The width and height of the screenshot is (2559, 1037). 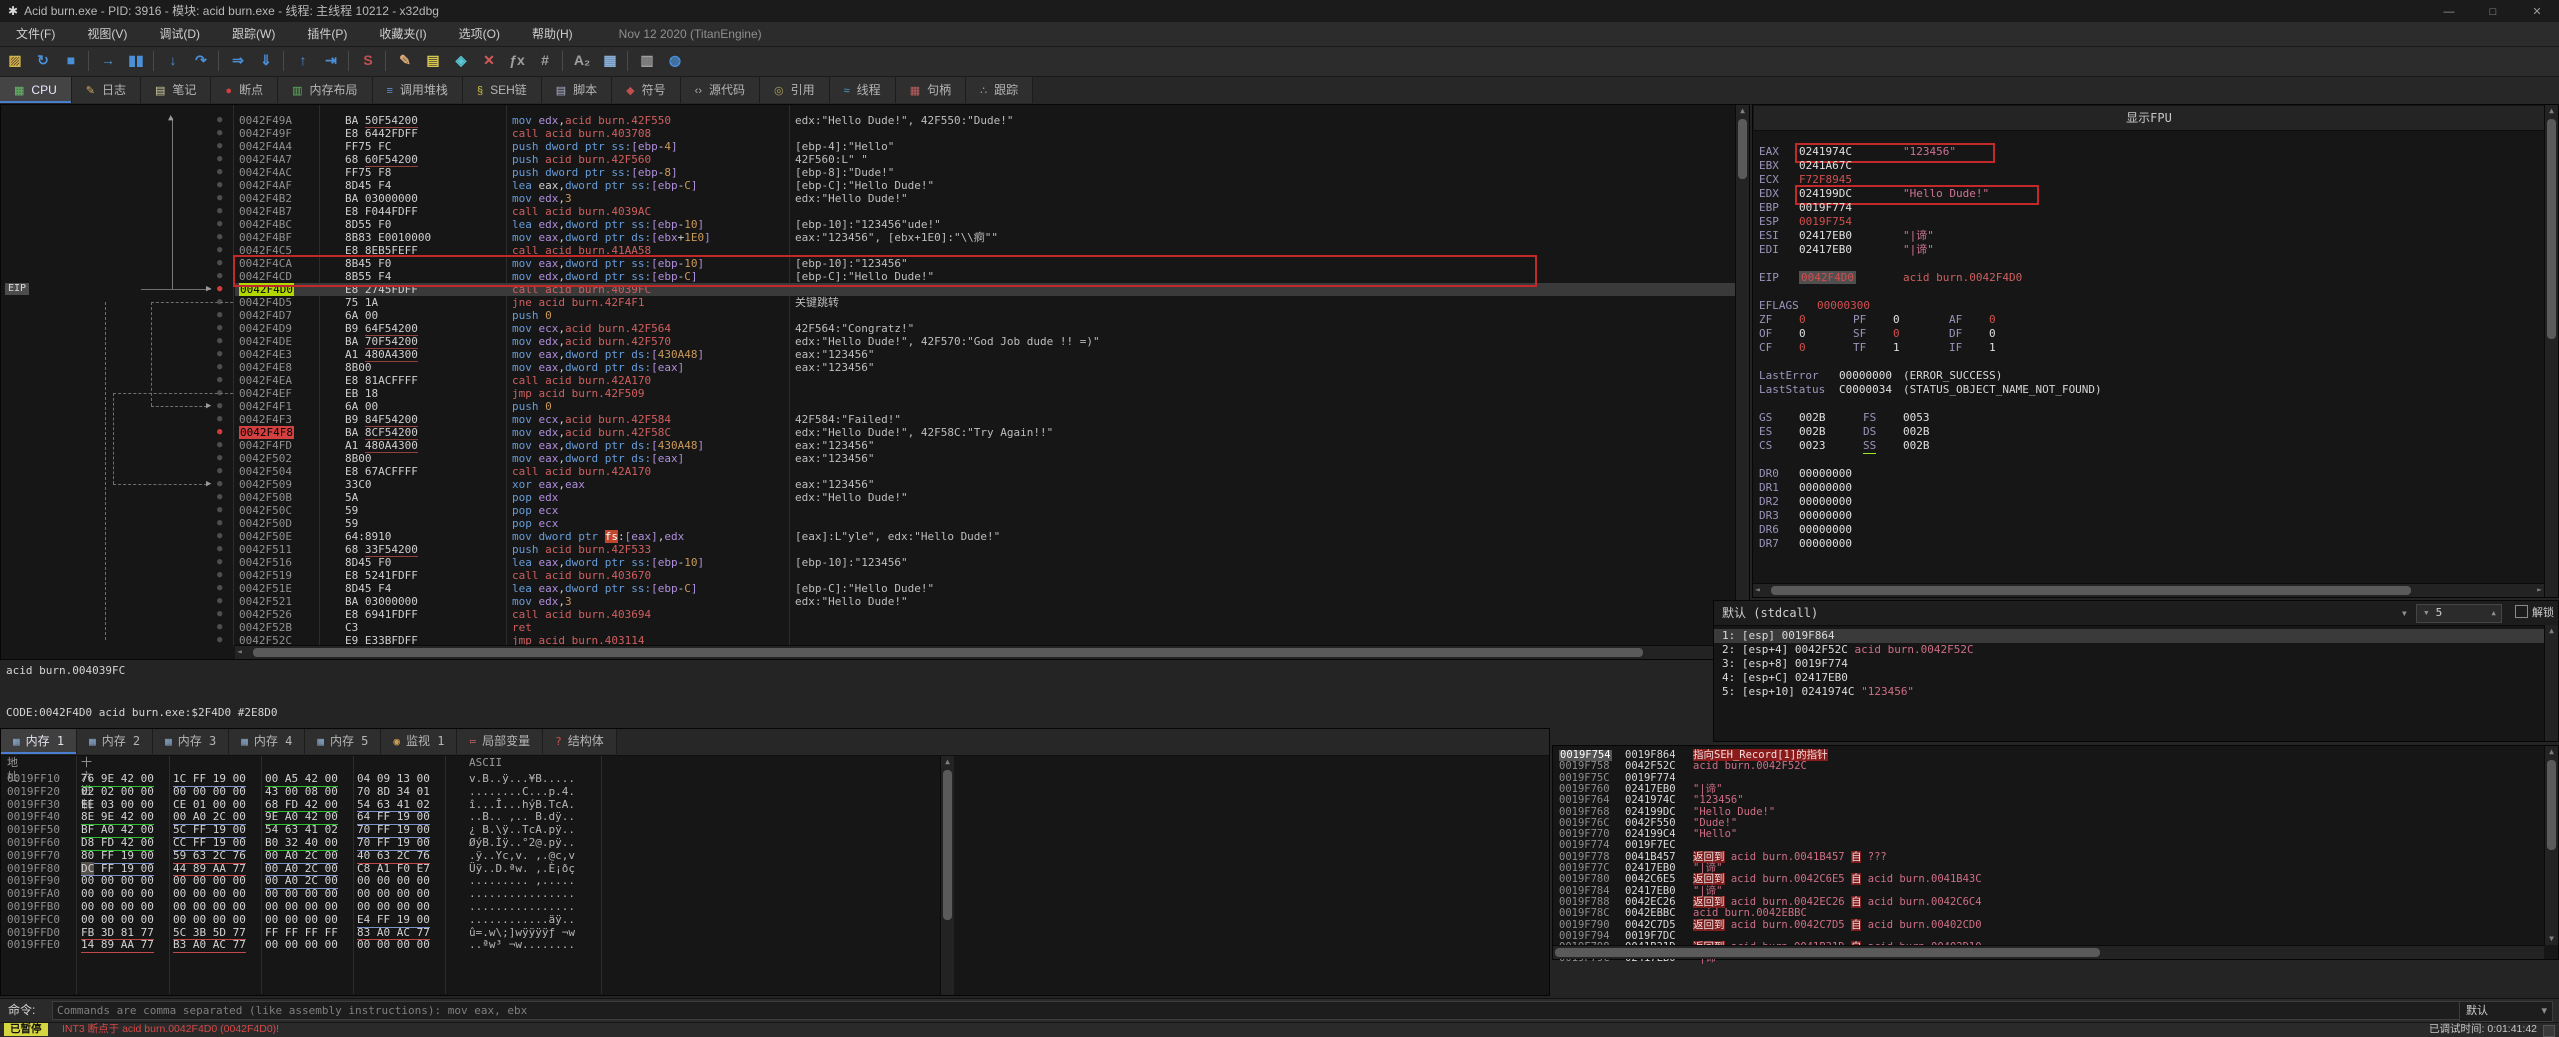 I want to click on register-row: EDX 024199DC "Hello Dude!", so click(x=2143, y=195).